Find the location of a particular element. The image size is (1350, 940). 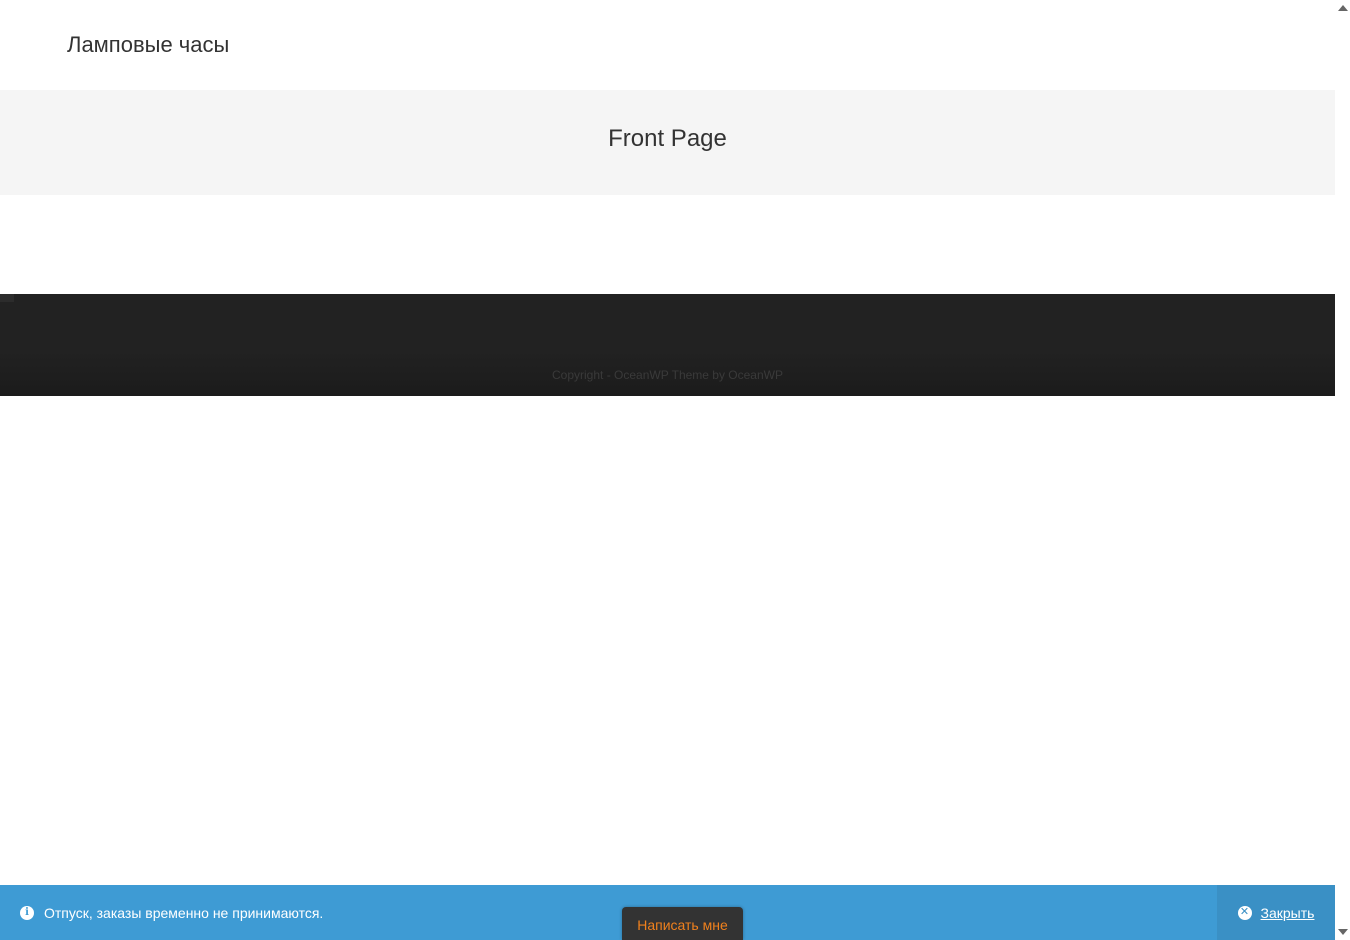

footer-copyright: Copyright - OceanWP Theme by OceanWP is located at coordinates (667, 375).